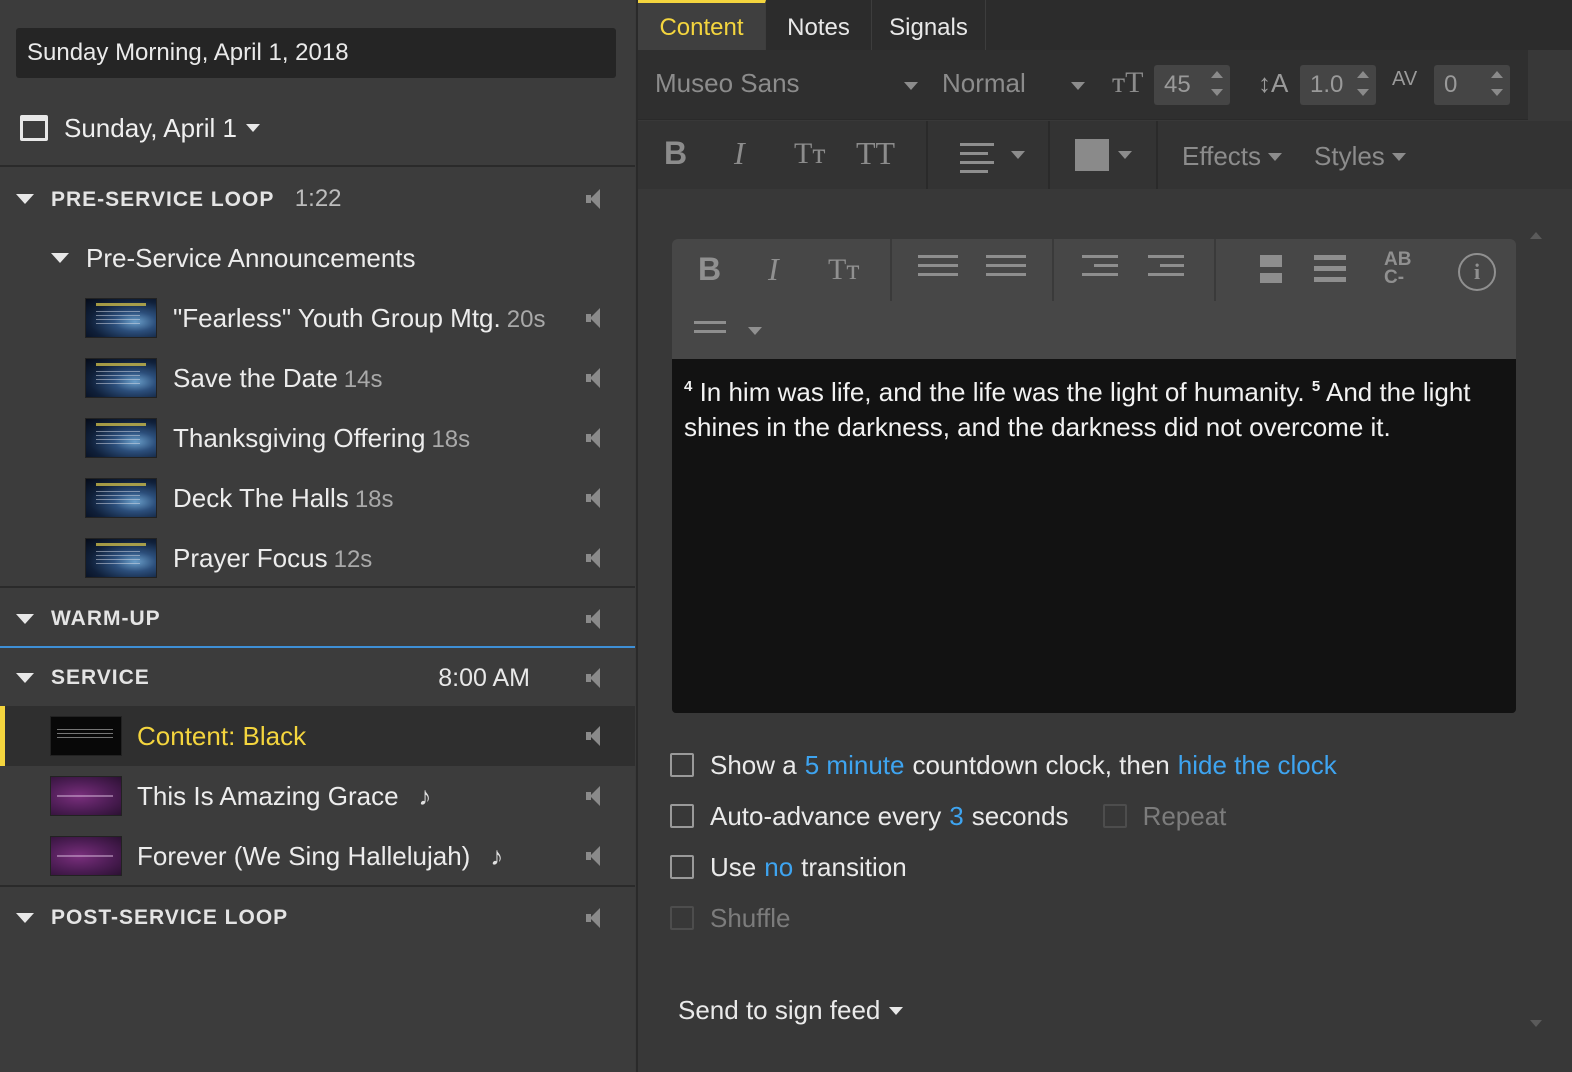 The image size is (1572, 1072). Describe the element at coordinates (710, 330) in the screenshot. I see `format-more-icon` at that location.